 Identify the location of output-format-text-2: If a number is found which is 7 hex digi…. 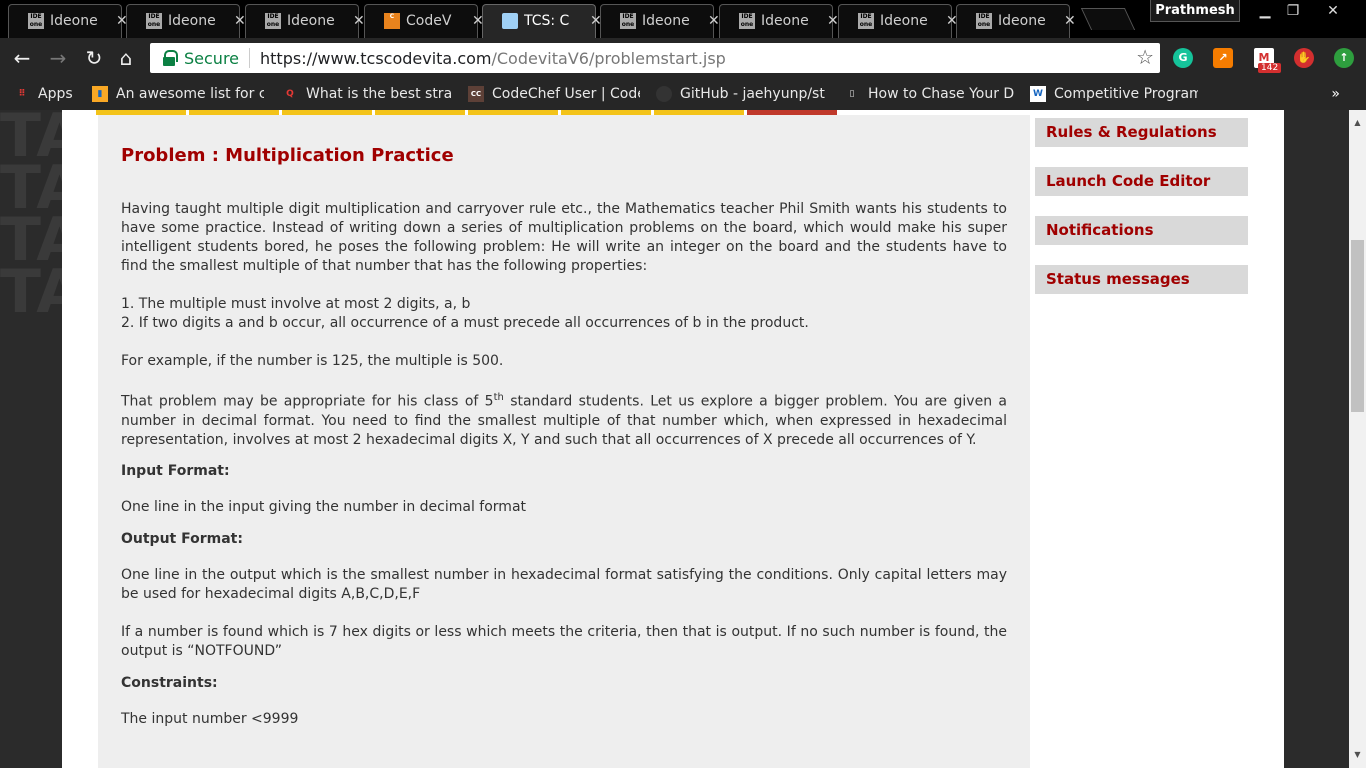
(564, 641).